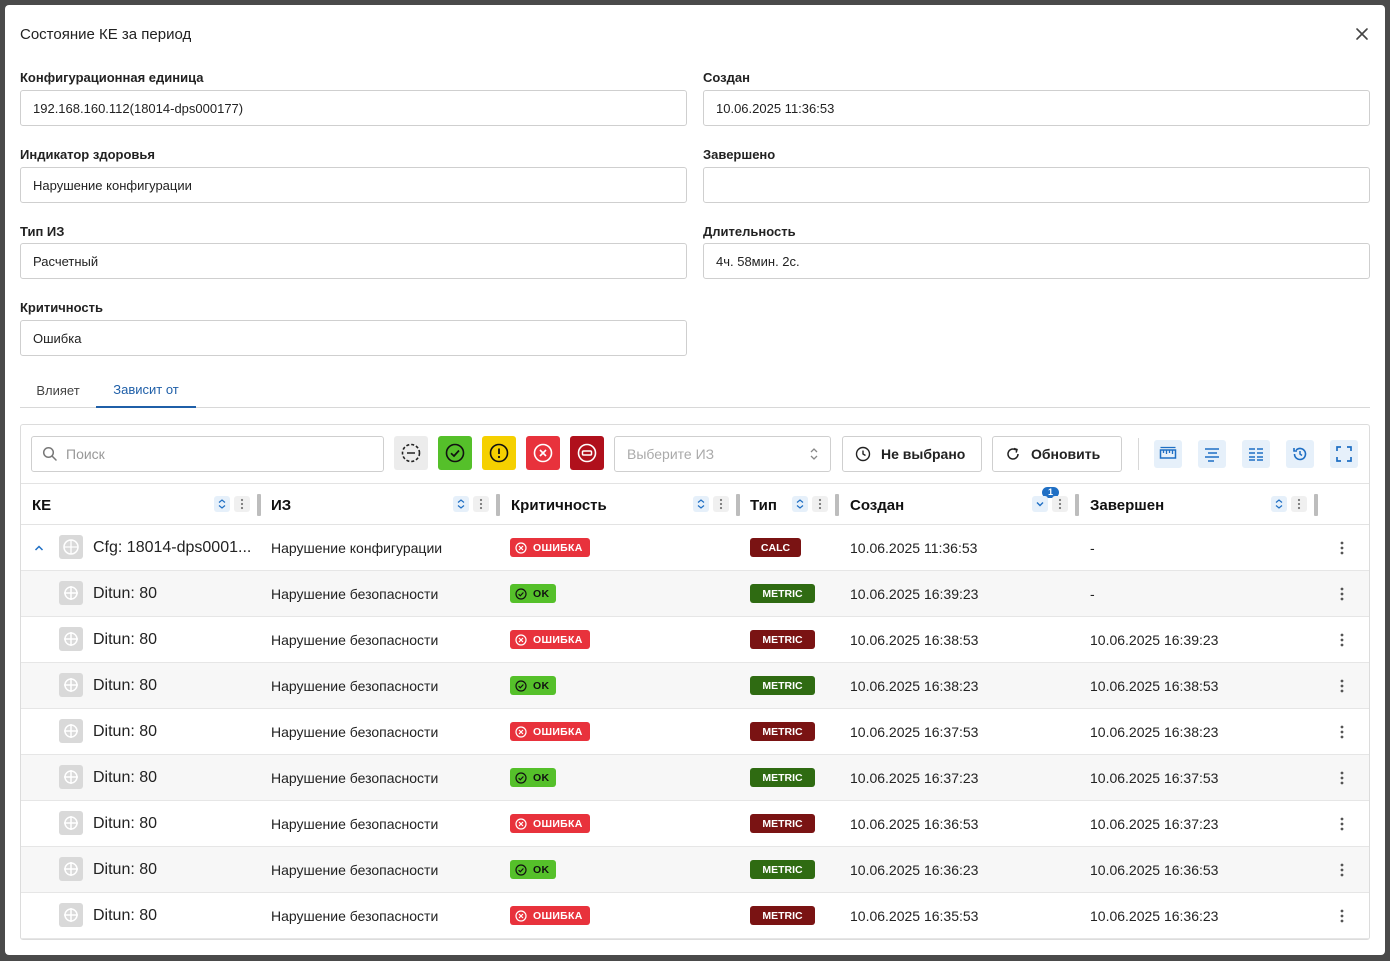 This screenshot has width=1390, height=961. What do you see at coordinates (1092, 547) in the screenshot?
I see `finished-cell: -` at bounding box center [1092, 547].